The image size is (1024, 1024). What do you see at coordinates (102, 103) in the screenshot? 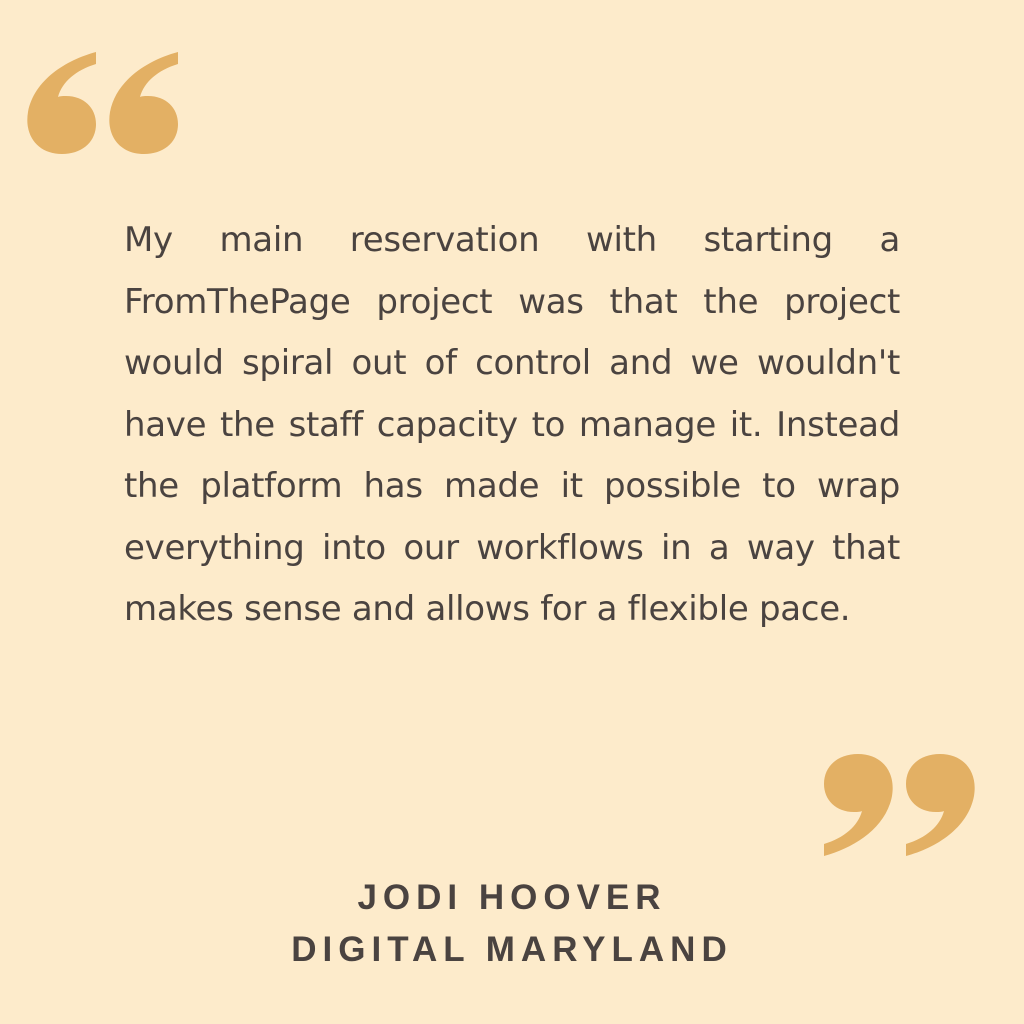
I see `open-quote-icon` at bounding box center [102, 103].